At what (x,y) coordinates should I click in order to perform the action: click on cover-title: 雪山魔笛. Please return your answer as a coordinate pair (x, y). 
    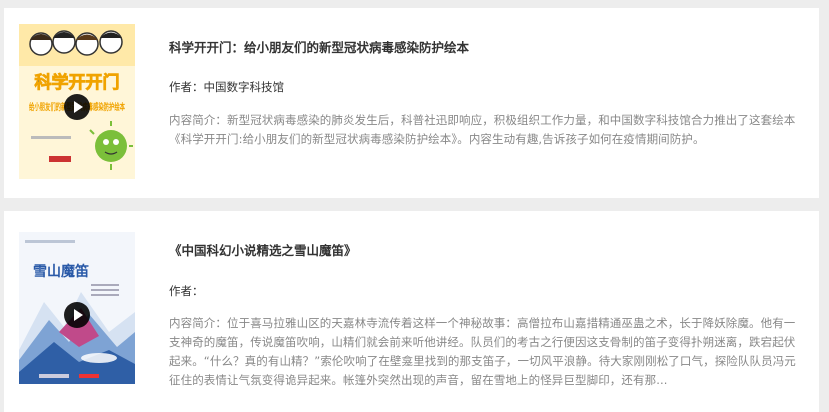
    Looking at the image, I should click on (61, 271).